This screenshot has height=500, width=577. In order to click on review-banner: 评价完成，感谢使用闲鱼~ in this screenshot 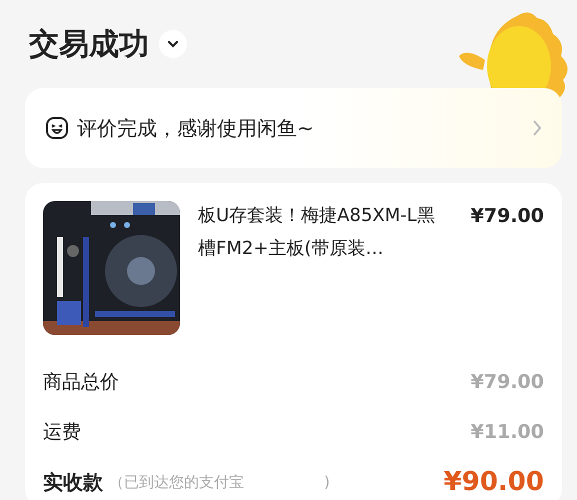, I will do `click(293, 128)`.